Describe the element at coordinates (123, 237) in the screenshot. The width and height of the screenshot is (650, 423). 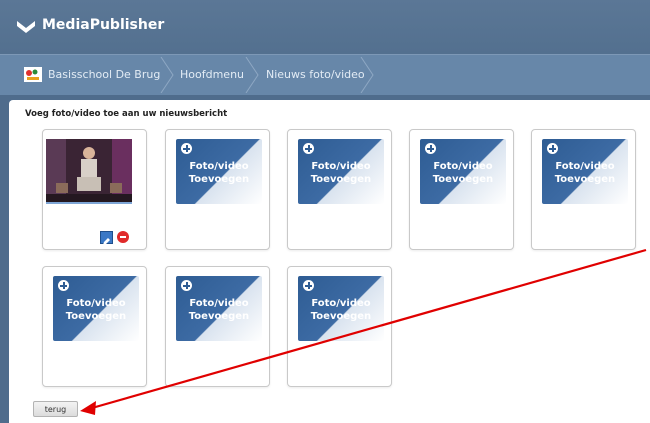
I see `remove-icon` at that location.